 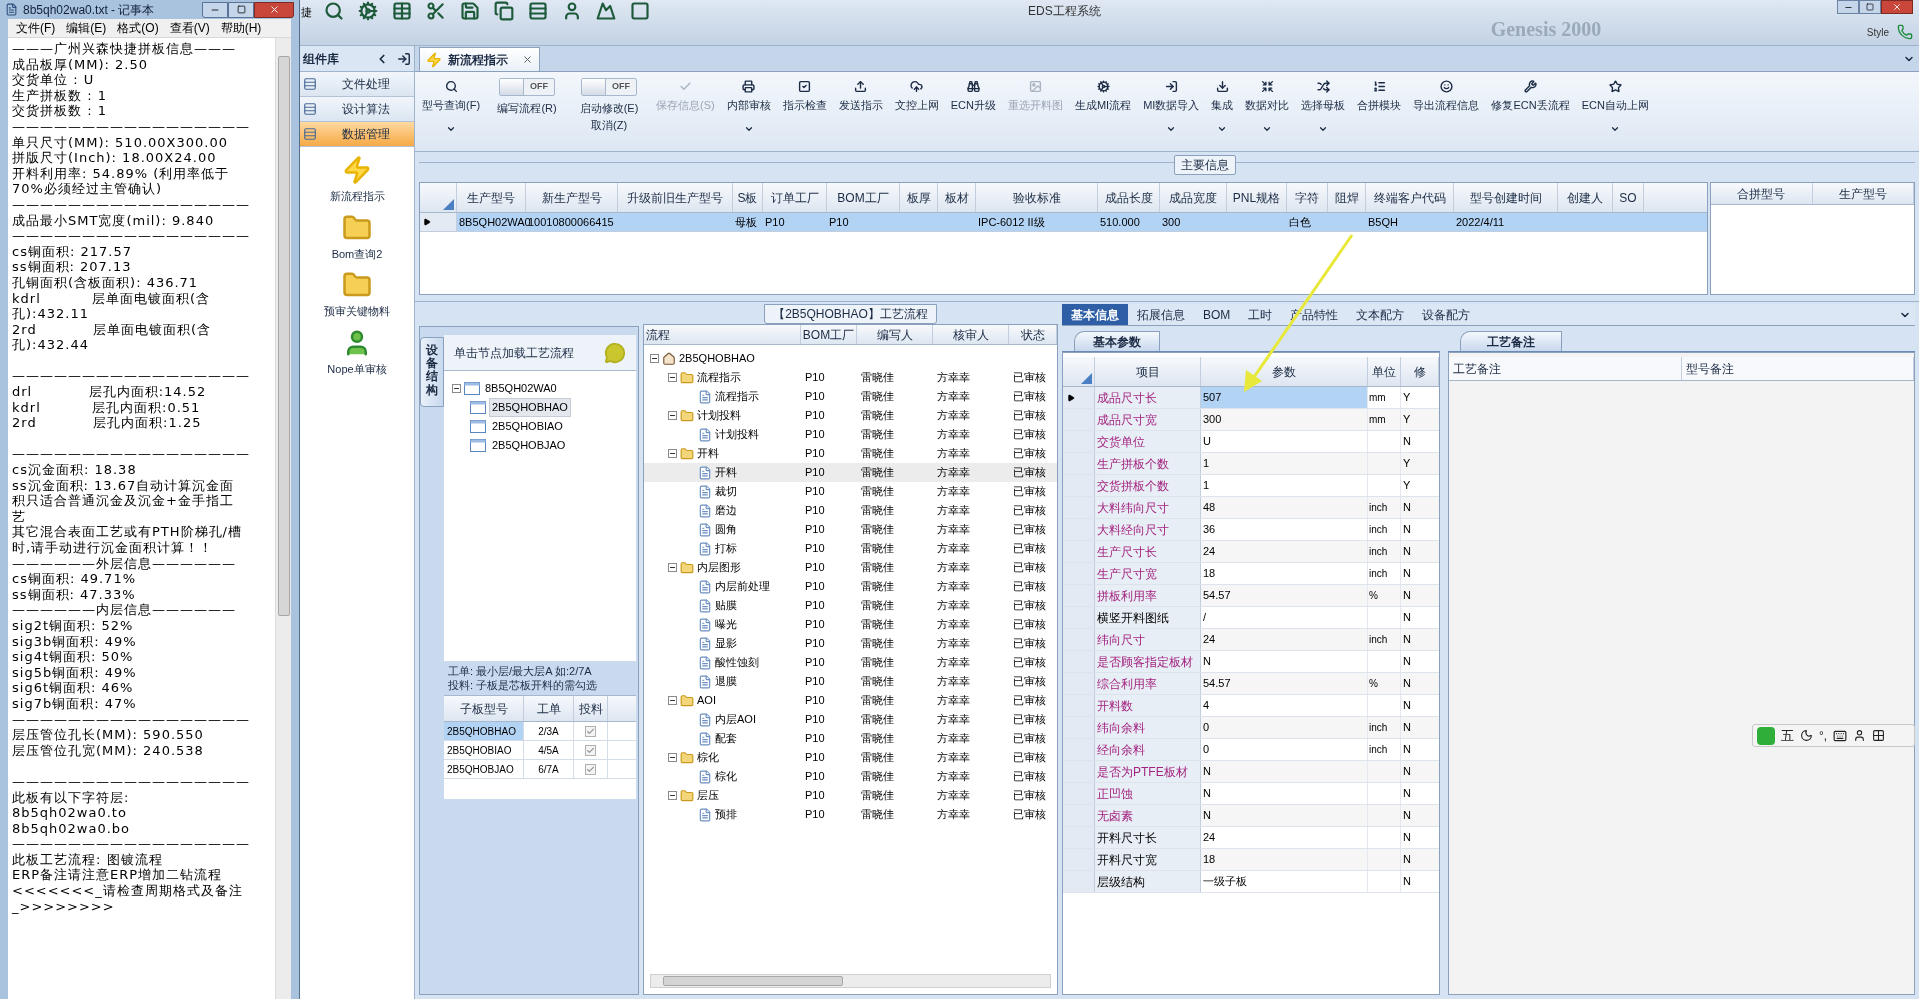 I want to click on column-header: 验收标准, so click(x=1037, y=197).